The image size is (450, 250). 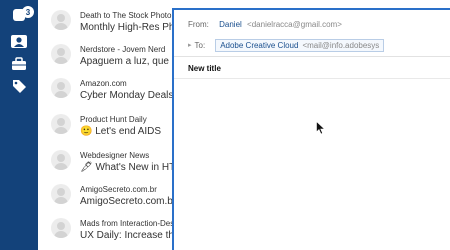 I want to click on message-sender: Amazon.com, so click(x=103, y=83).